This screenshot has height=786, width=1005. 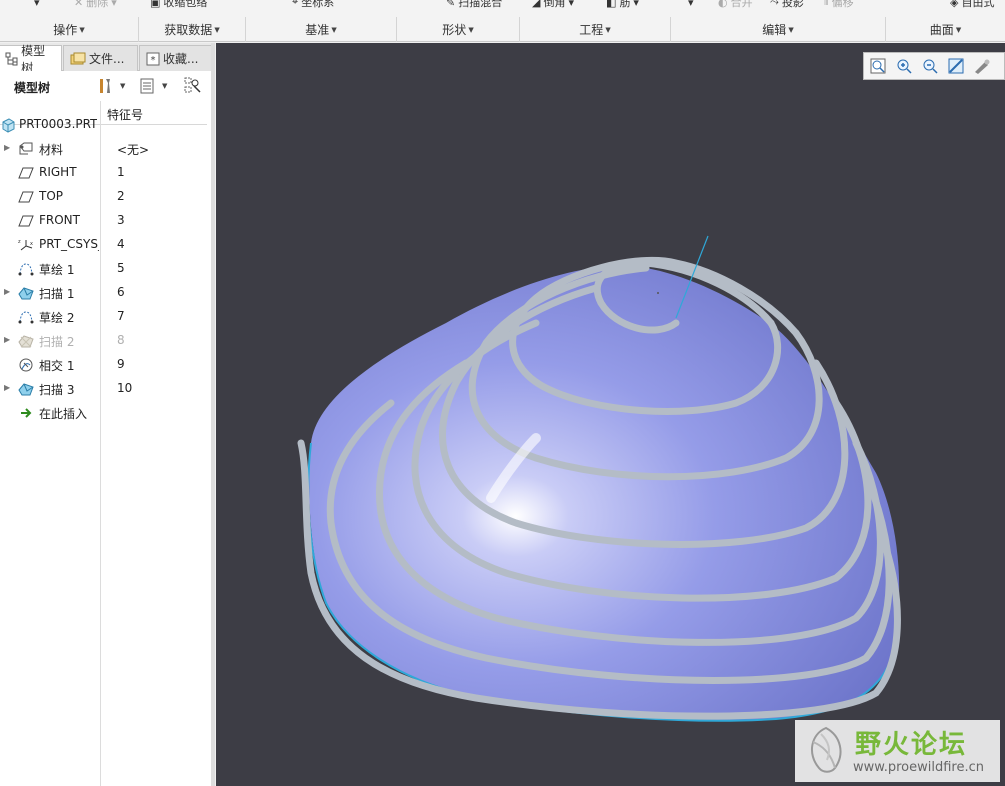 I want to click on tree-row-material: ▶ 材料 <无>, so click(x=105, y=149).